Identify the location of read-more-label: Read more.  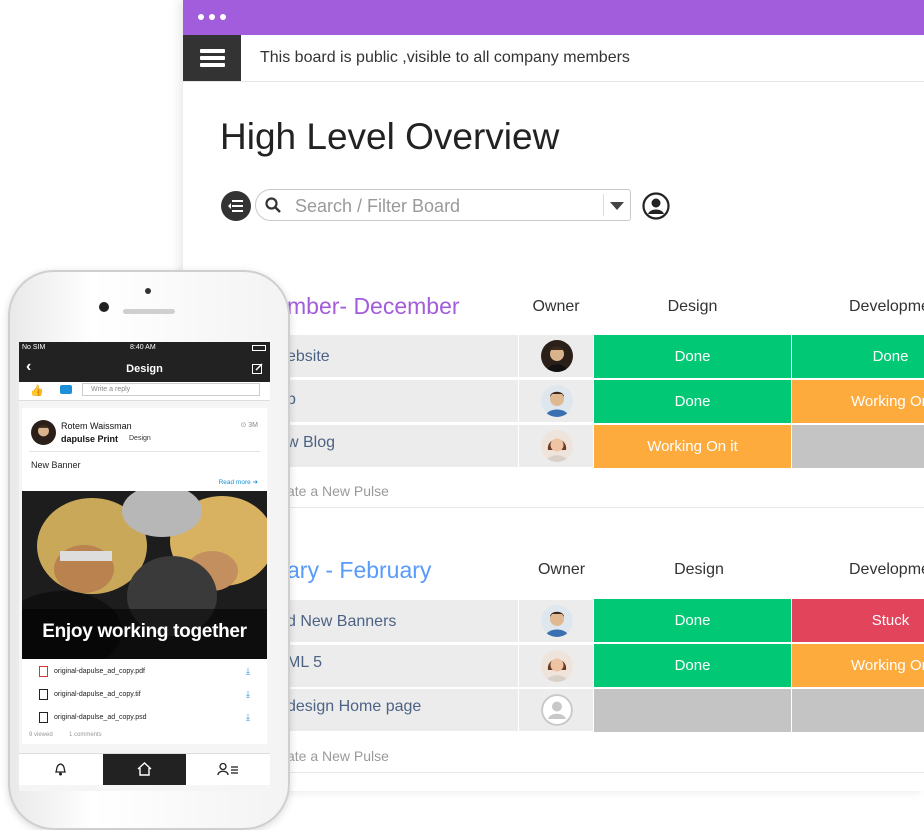
(234, 482).